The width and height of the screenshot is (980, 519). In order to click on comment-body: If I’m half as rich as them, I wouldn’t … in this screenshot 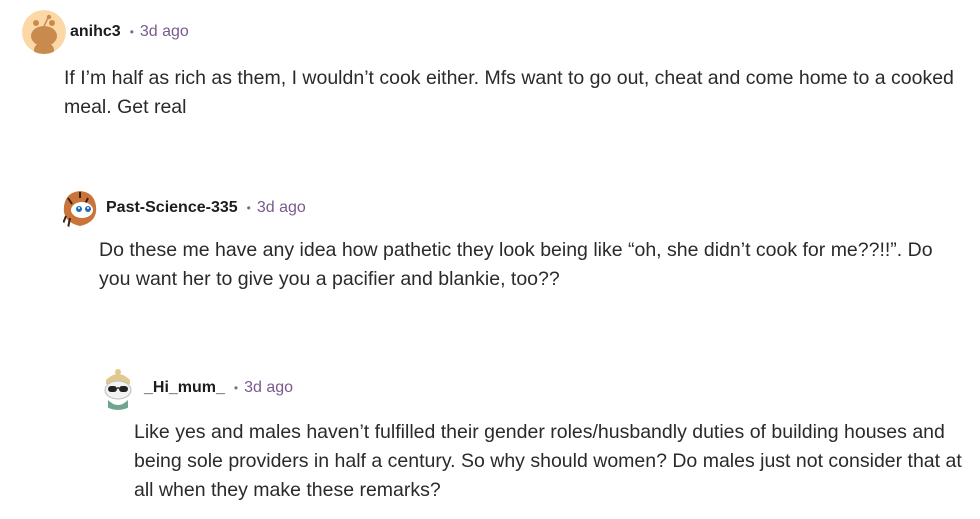, I will do `click(509, 92)`.